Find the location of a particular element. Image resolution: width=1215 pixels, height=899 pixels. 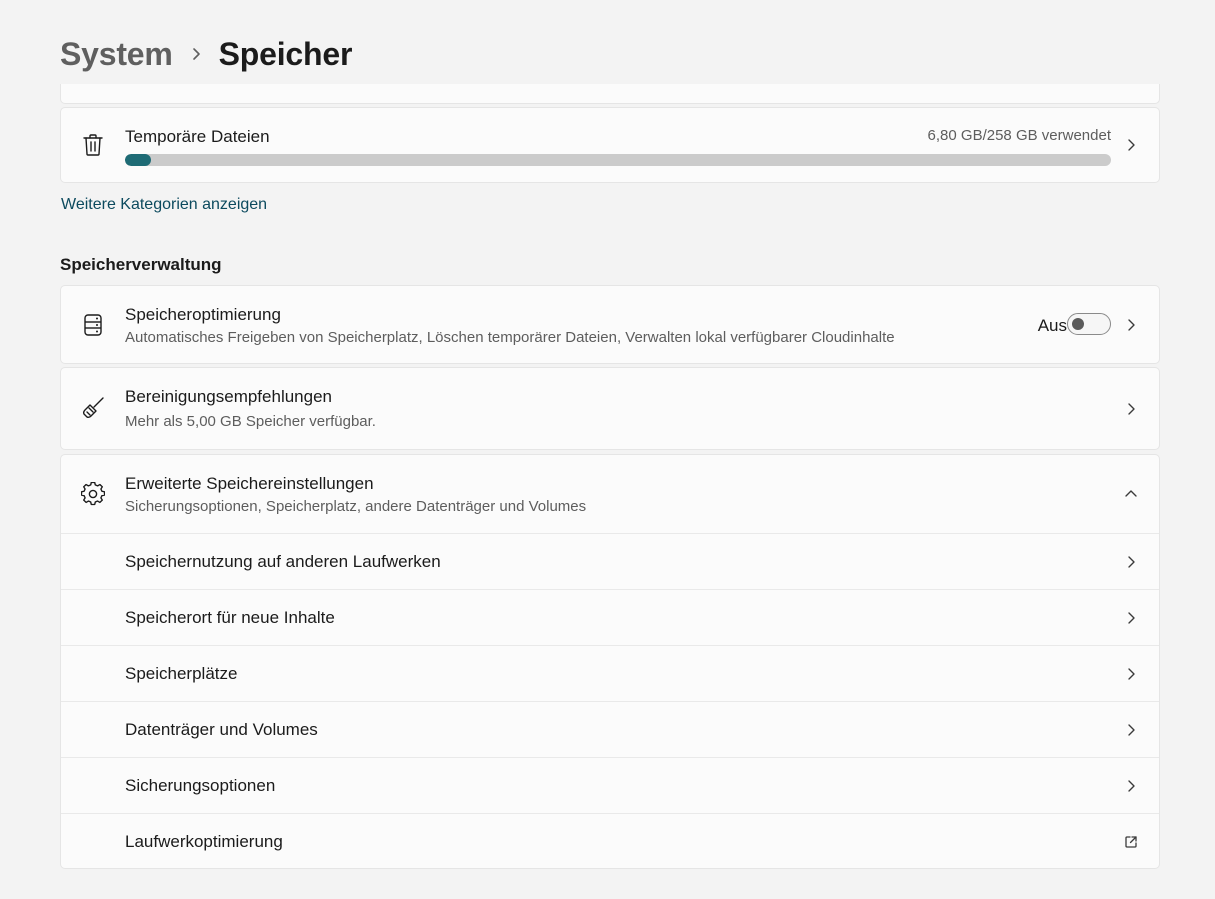

advanced-storage-title: Erweiterte Speichereinstellungen is located at coordinates (249, 483).